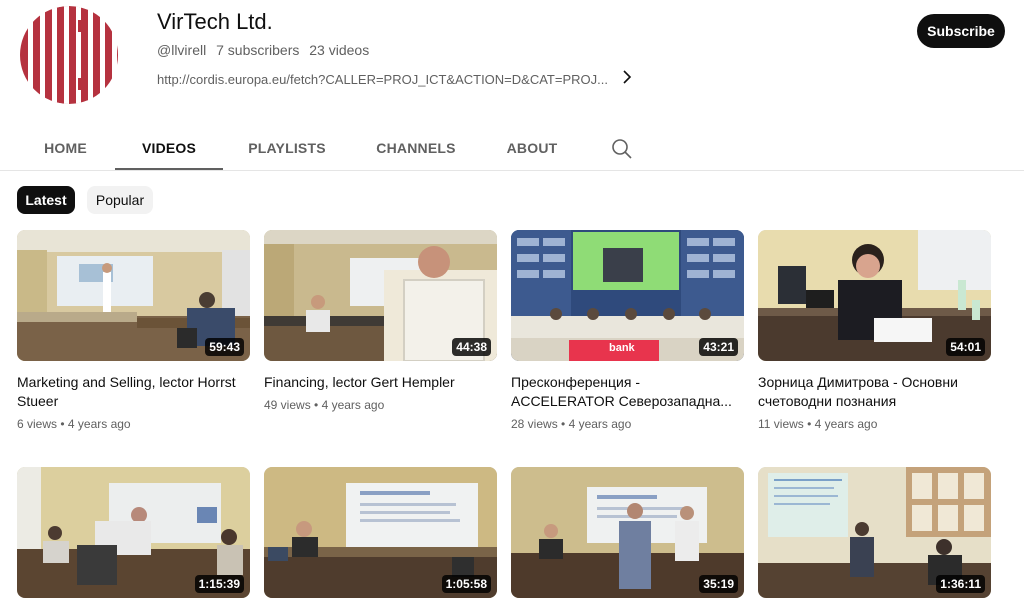  I want to click on video-card: 1:05:58, so click(380, 532).